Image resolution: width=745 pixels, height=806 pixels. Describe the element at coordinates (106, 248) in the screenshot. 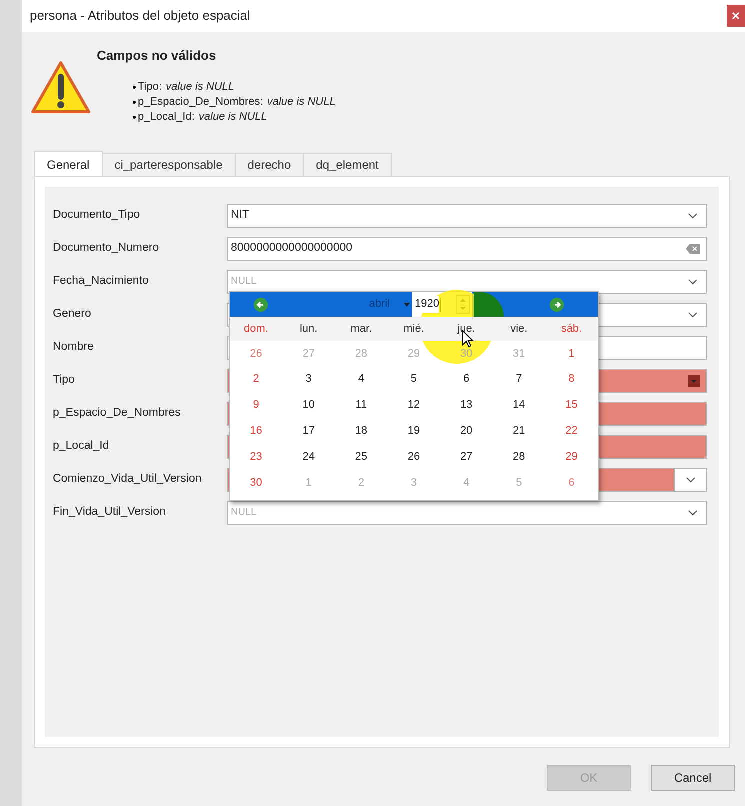

I see `field-label: Documento_Numero` at that location.